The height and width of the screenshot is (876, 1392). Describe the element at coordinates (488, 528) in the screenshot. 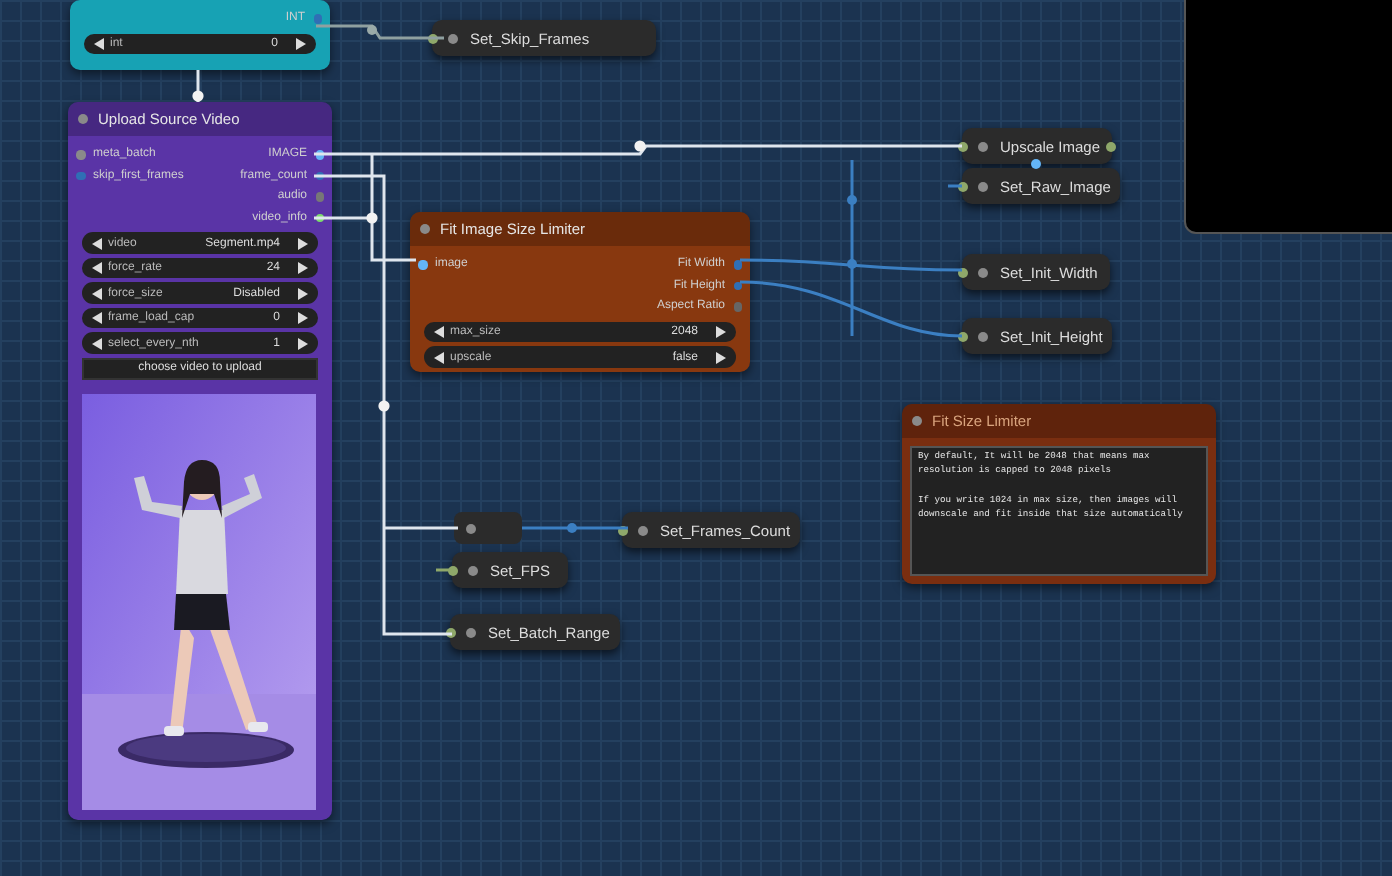

I see `reroute-node` at that location.